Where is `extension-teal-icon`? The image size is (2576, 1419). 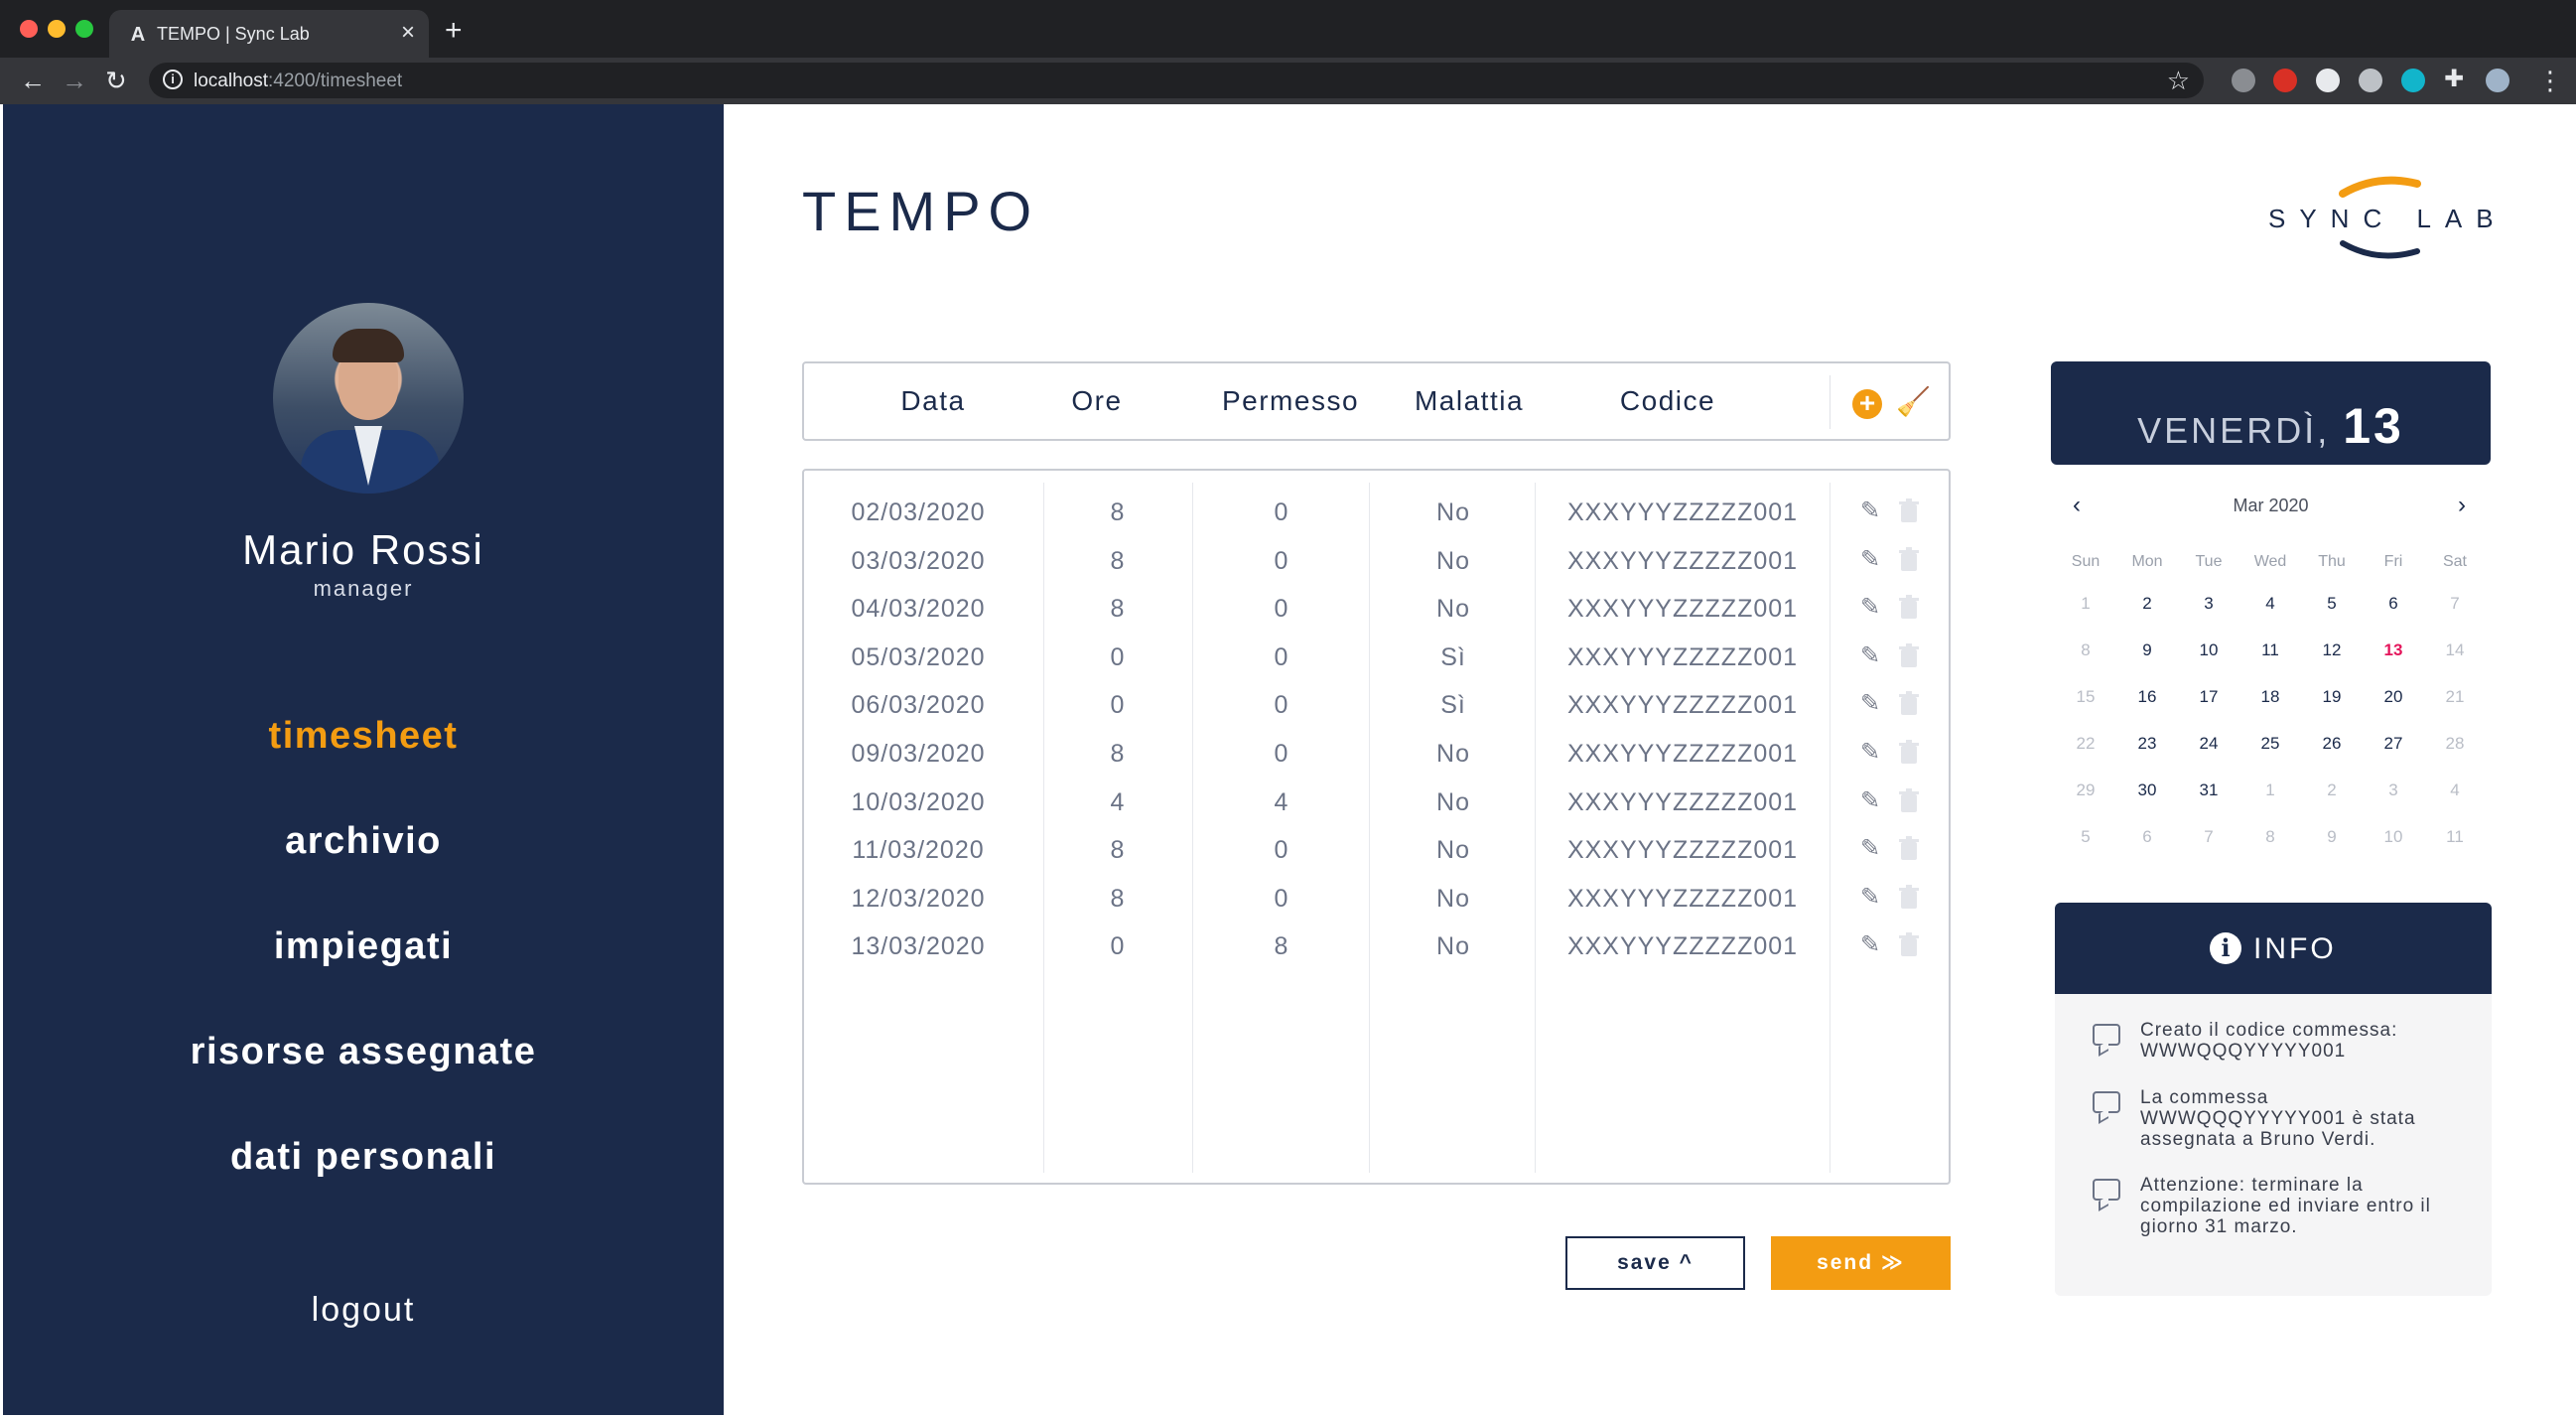
extension-teal-icon is located at coordinates (2413, 80).